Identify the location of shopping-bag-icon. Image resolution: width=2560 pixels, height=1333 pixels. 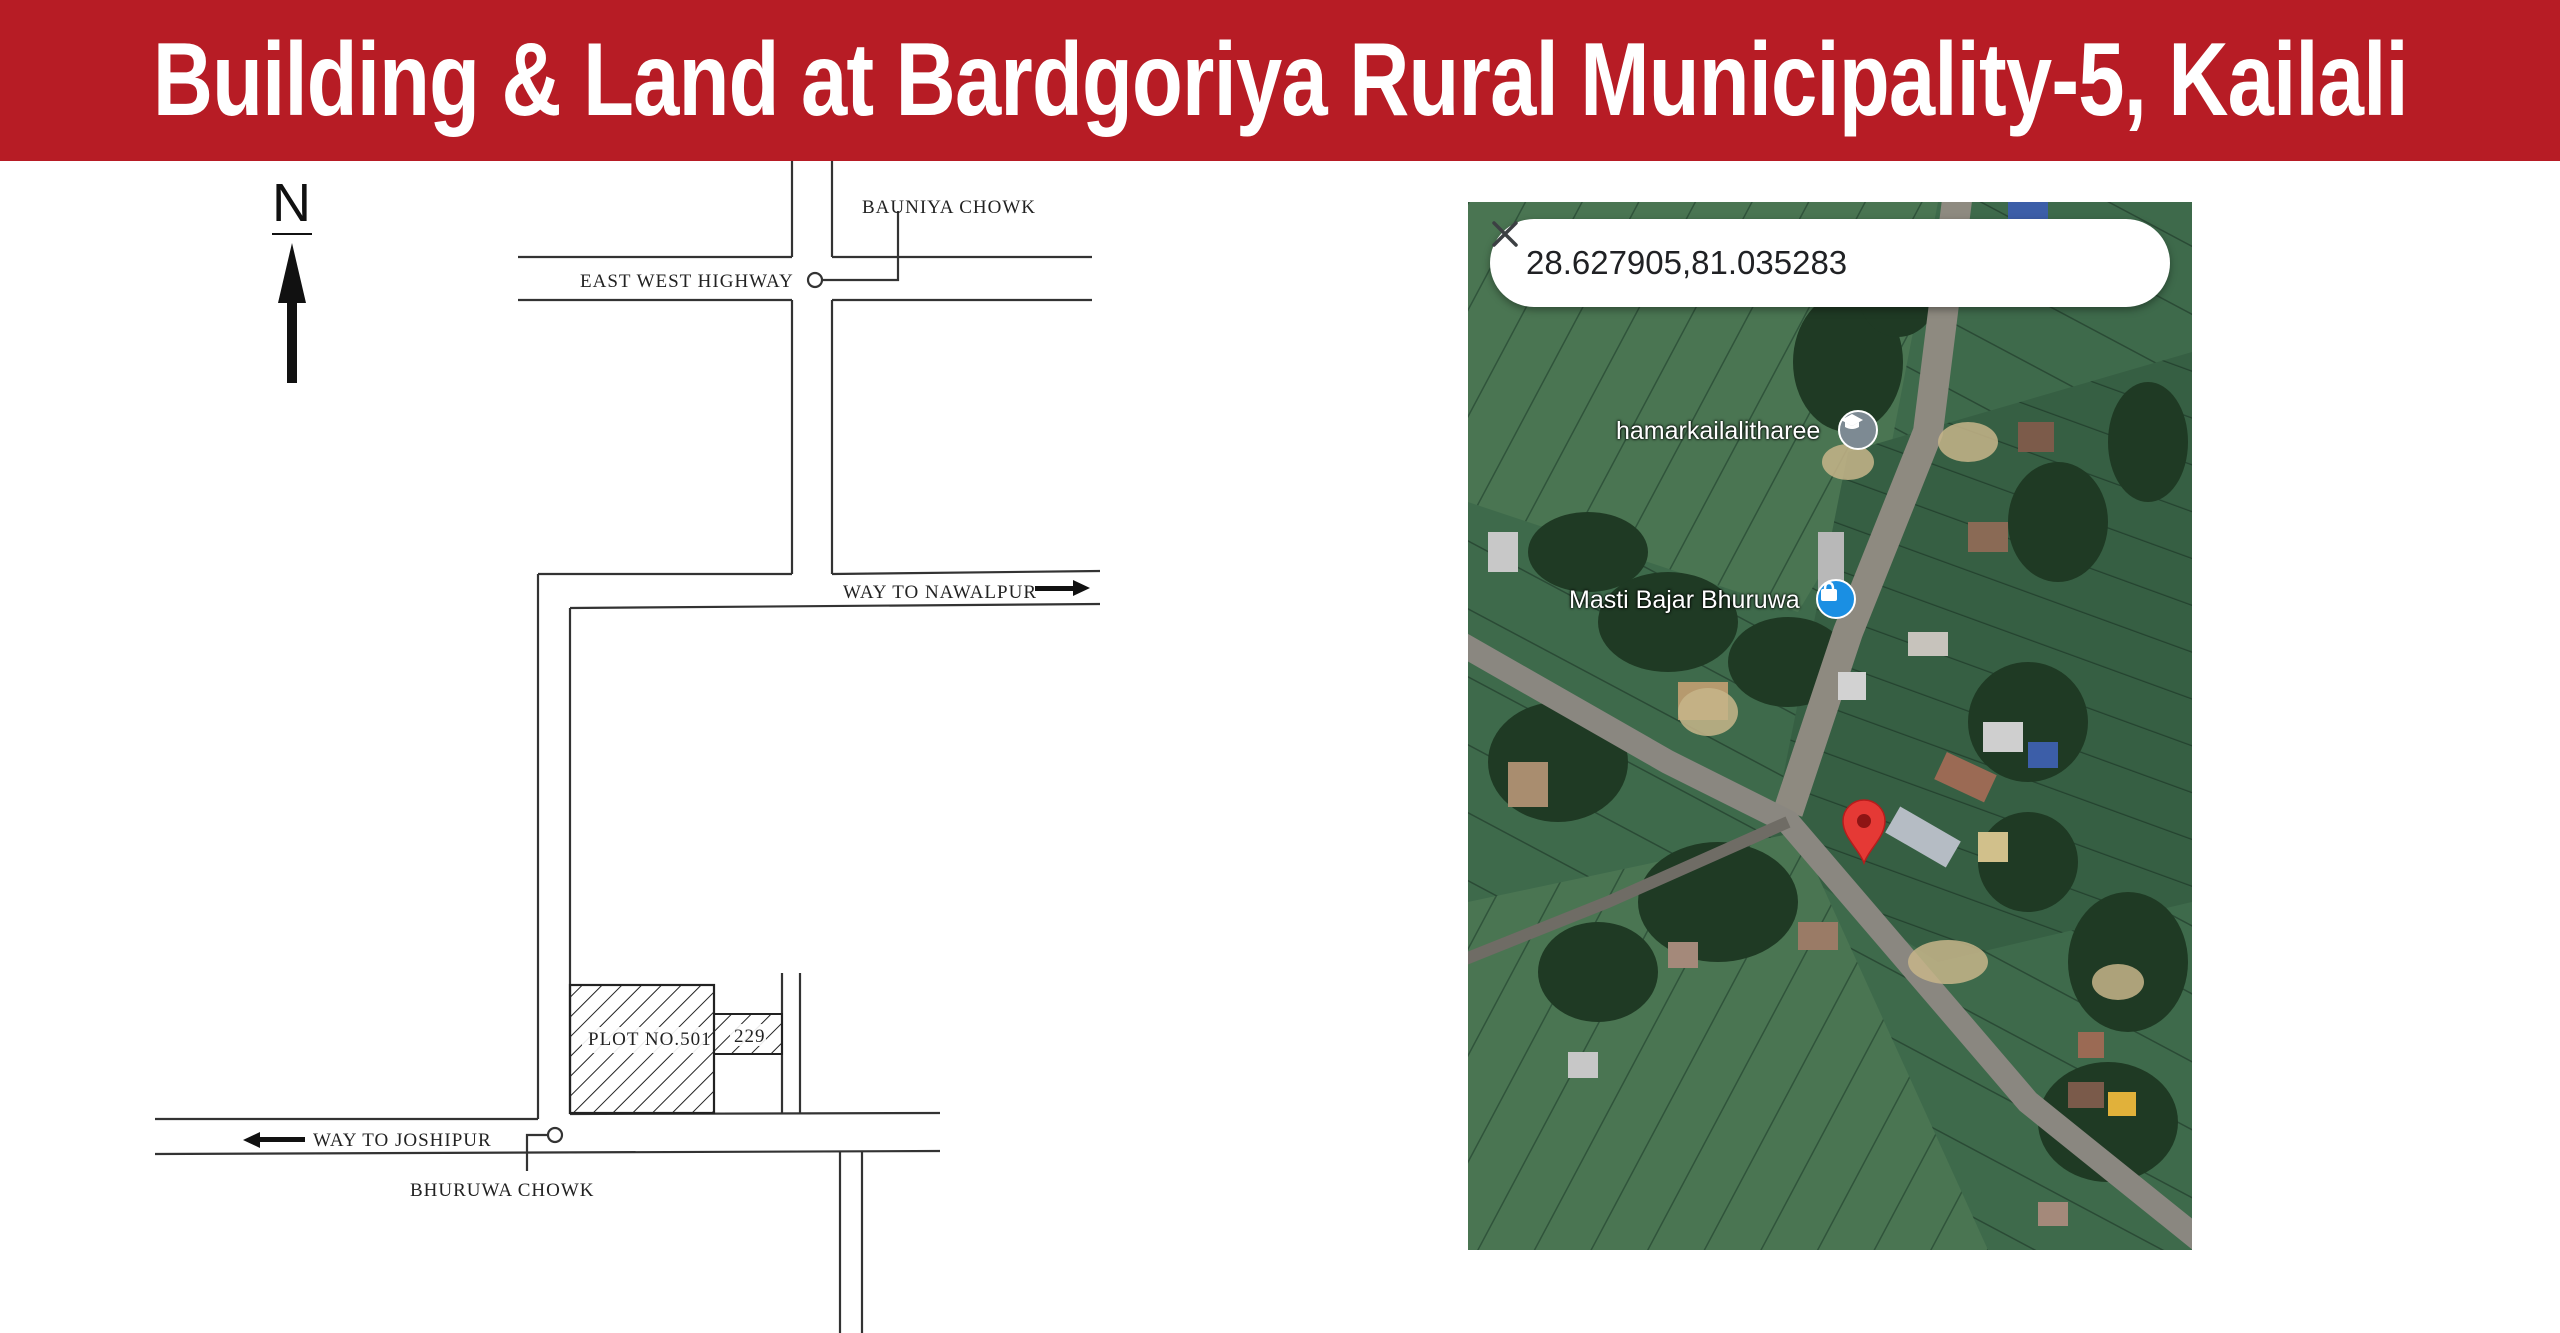
(1836, 599).